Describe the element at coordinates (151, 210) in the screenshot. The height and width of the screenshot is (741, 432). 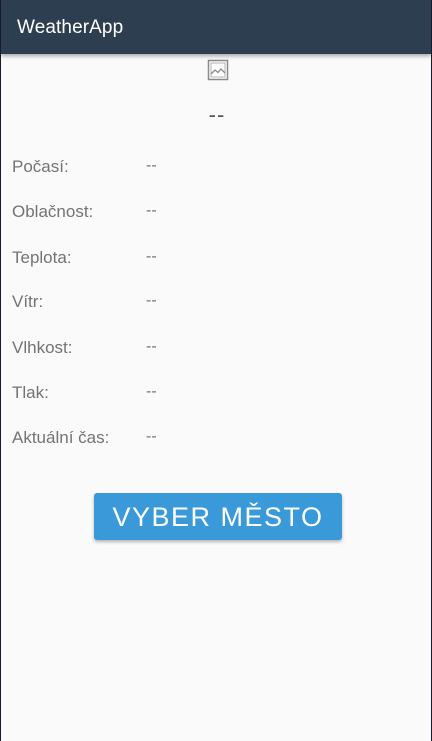
I see `cloudiness-value: --` at that location.